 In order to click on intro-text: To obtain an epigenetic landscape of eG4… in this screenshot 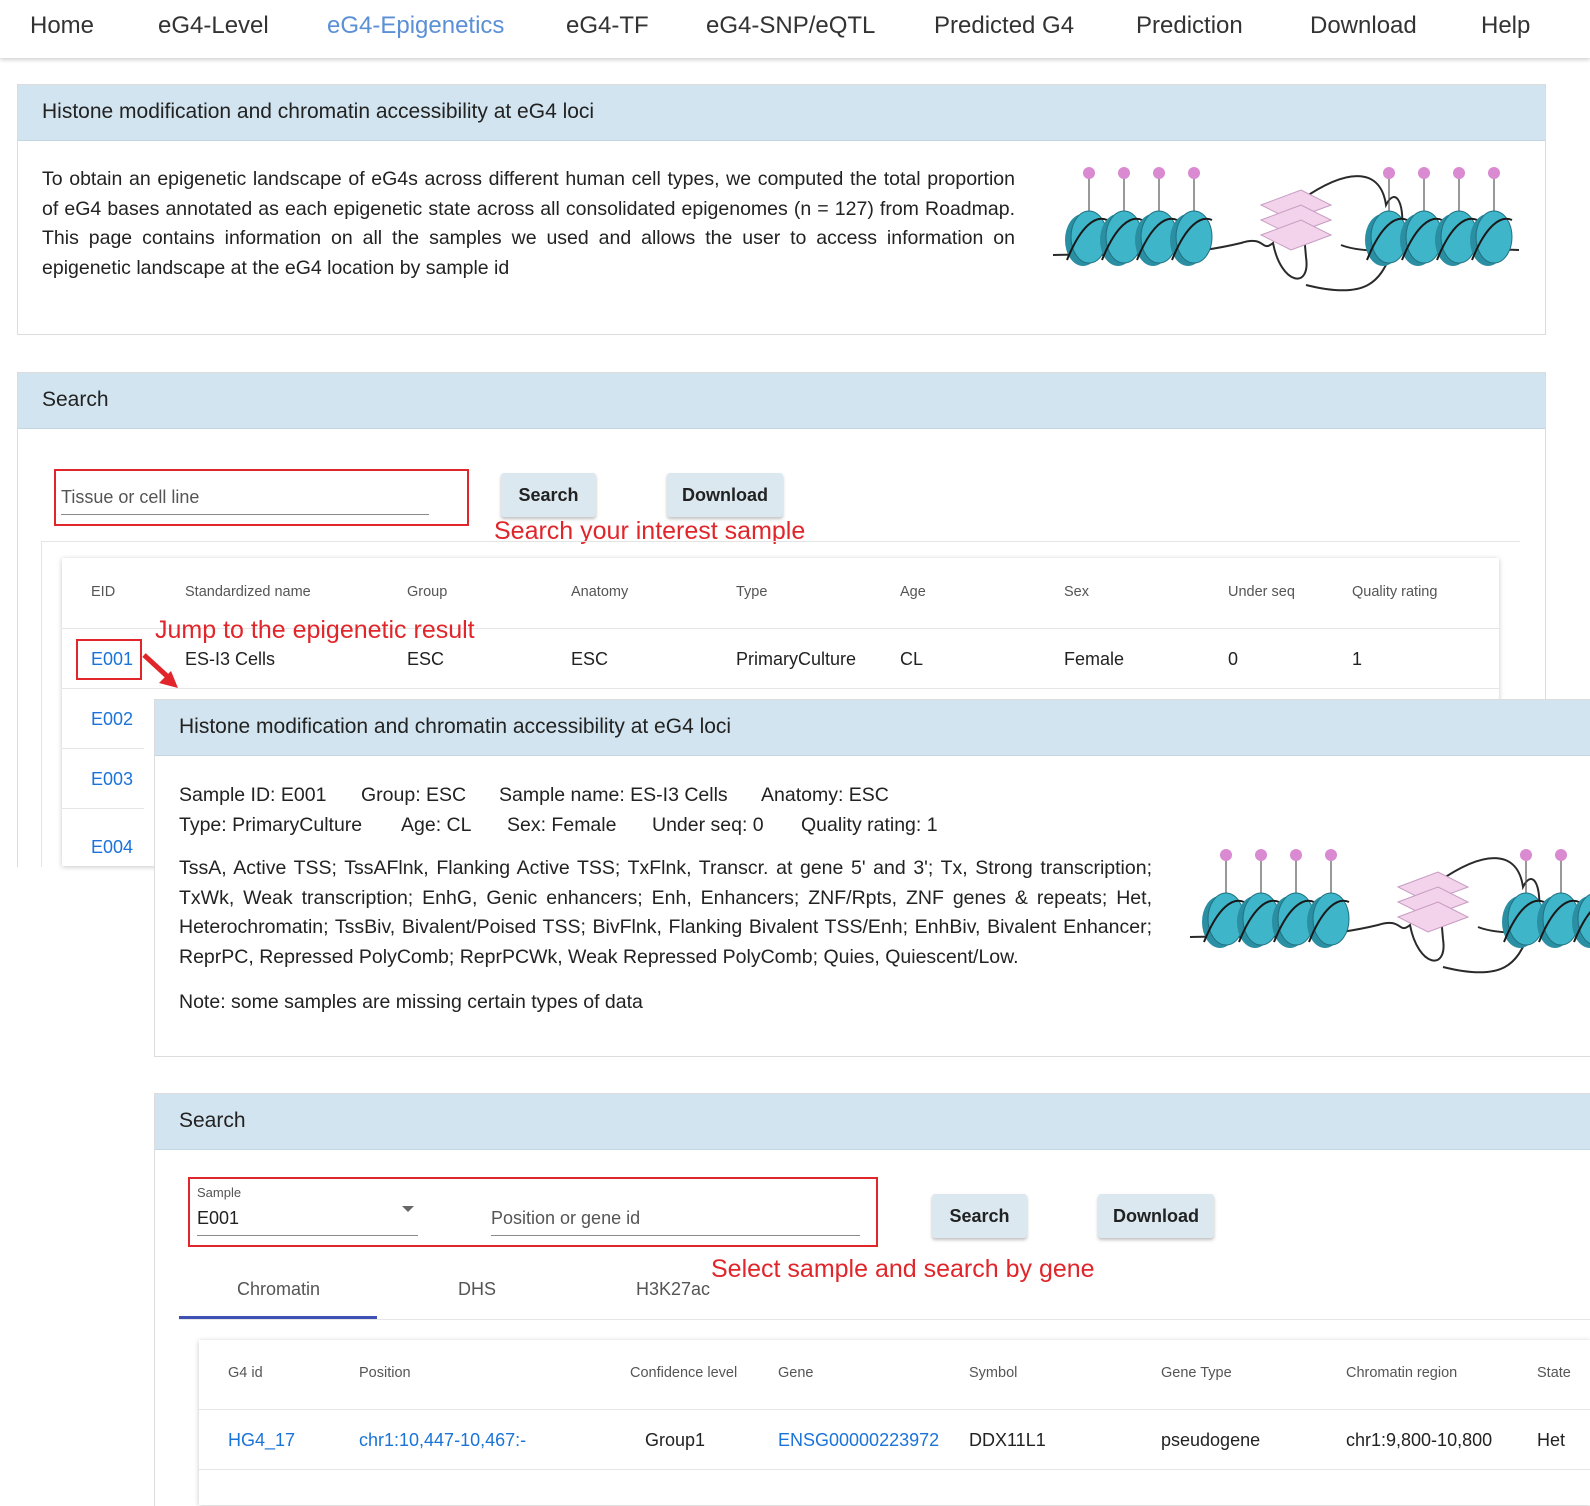, I will do `click(528, 223)`.